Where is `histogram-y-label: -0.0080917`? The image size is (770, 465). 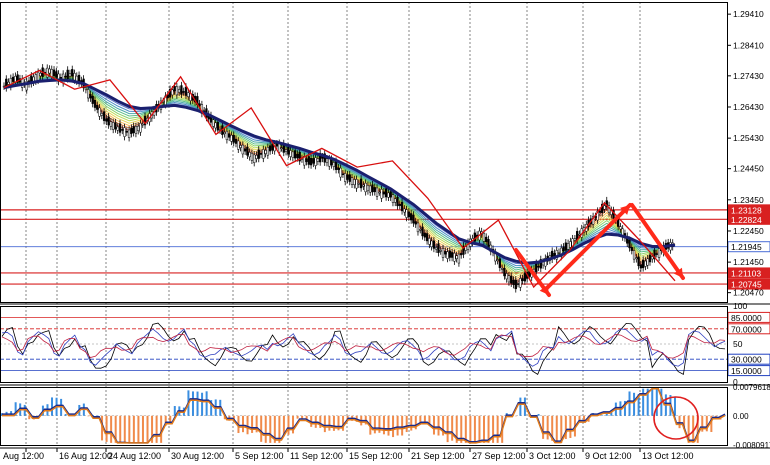
histogram-y-label: -0.0080917 is located at coordinates (751, 445).